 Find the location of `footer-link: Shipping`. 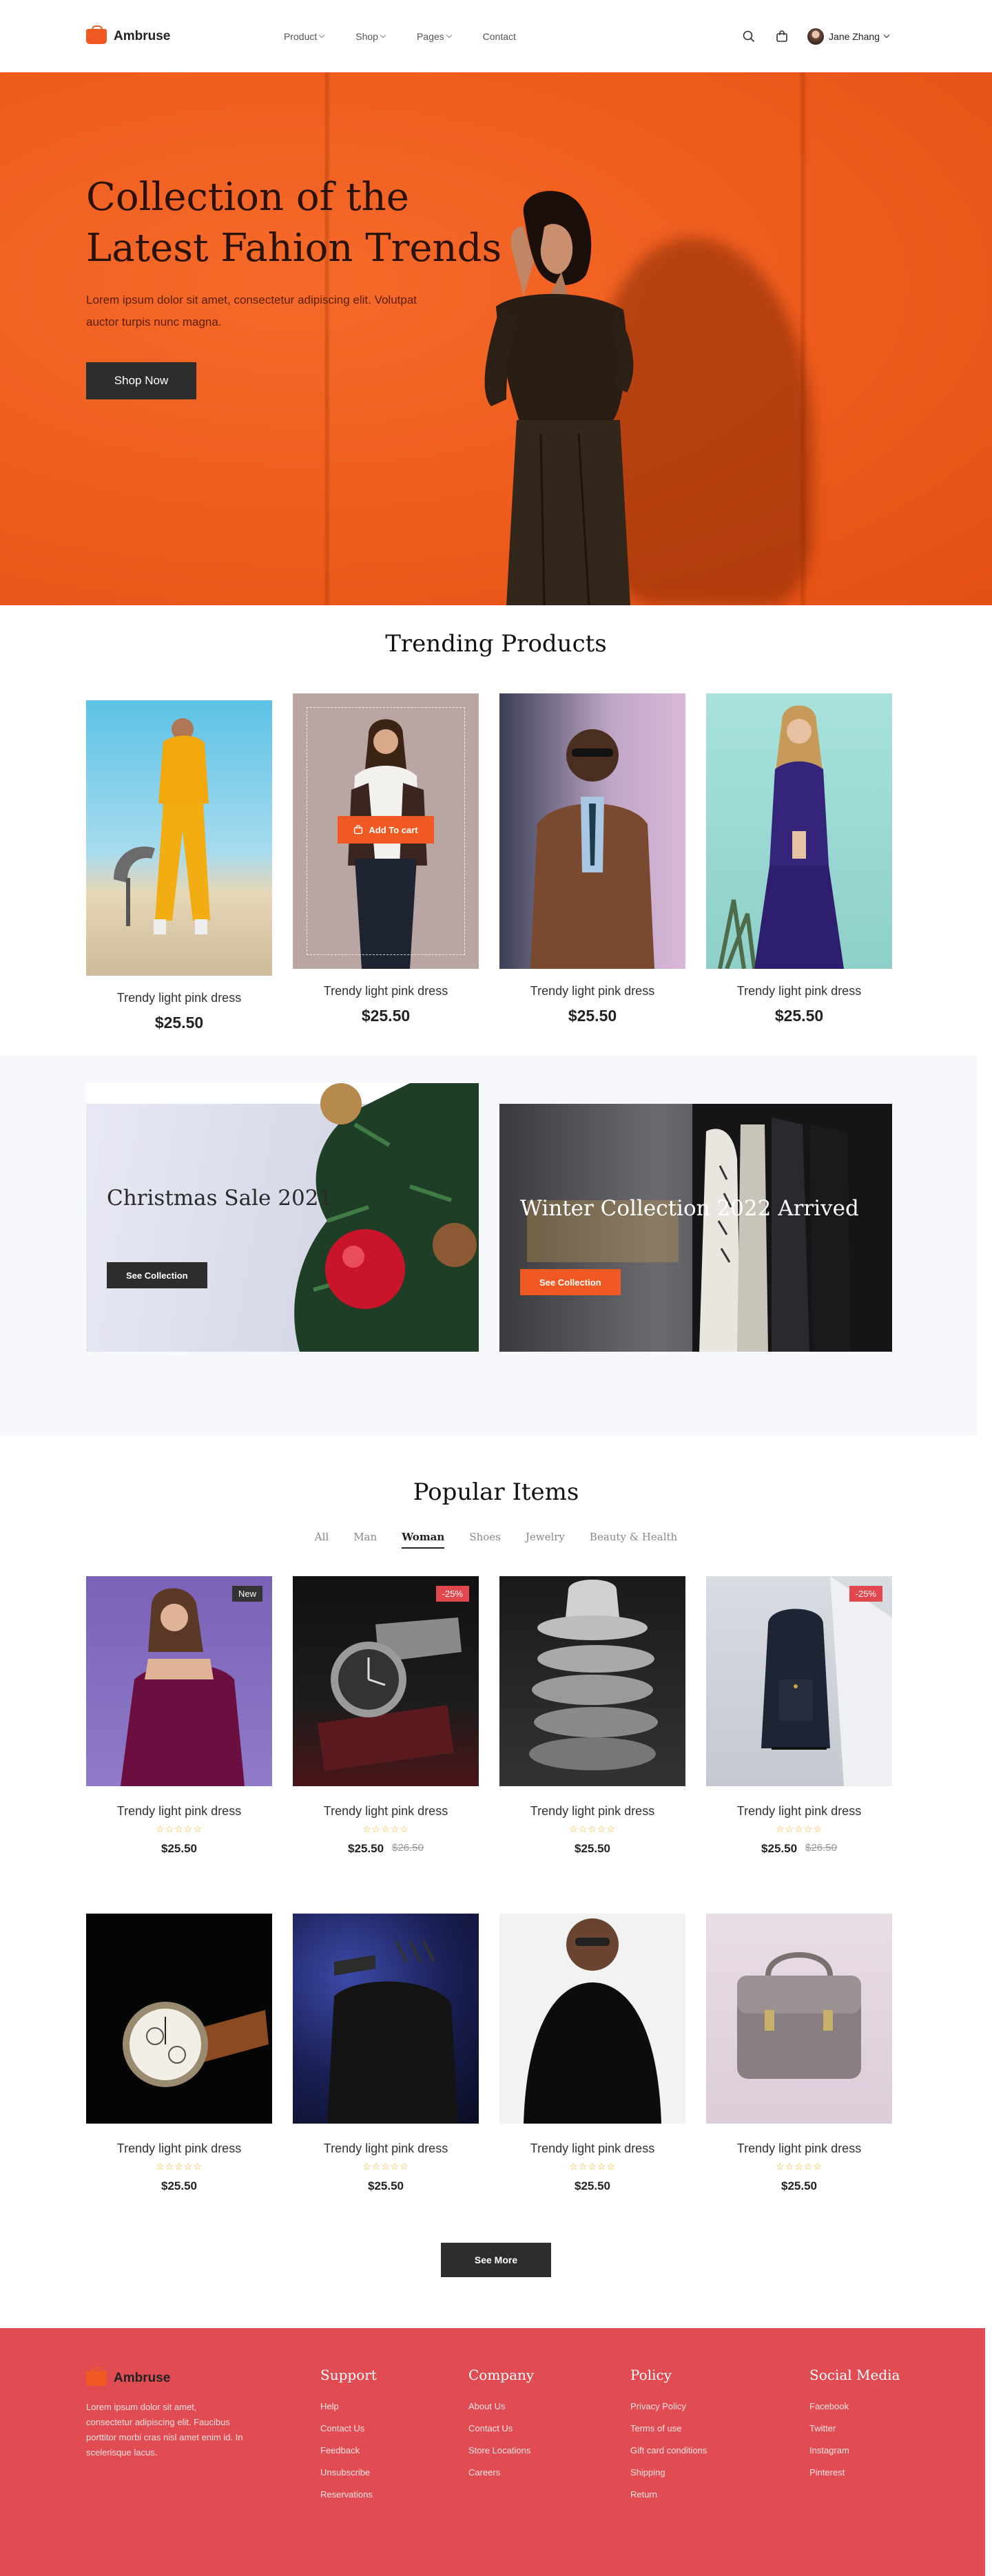

footer-link: Shipping is located at coordinates (668, 2472).